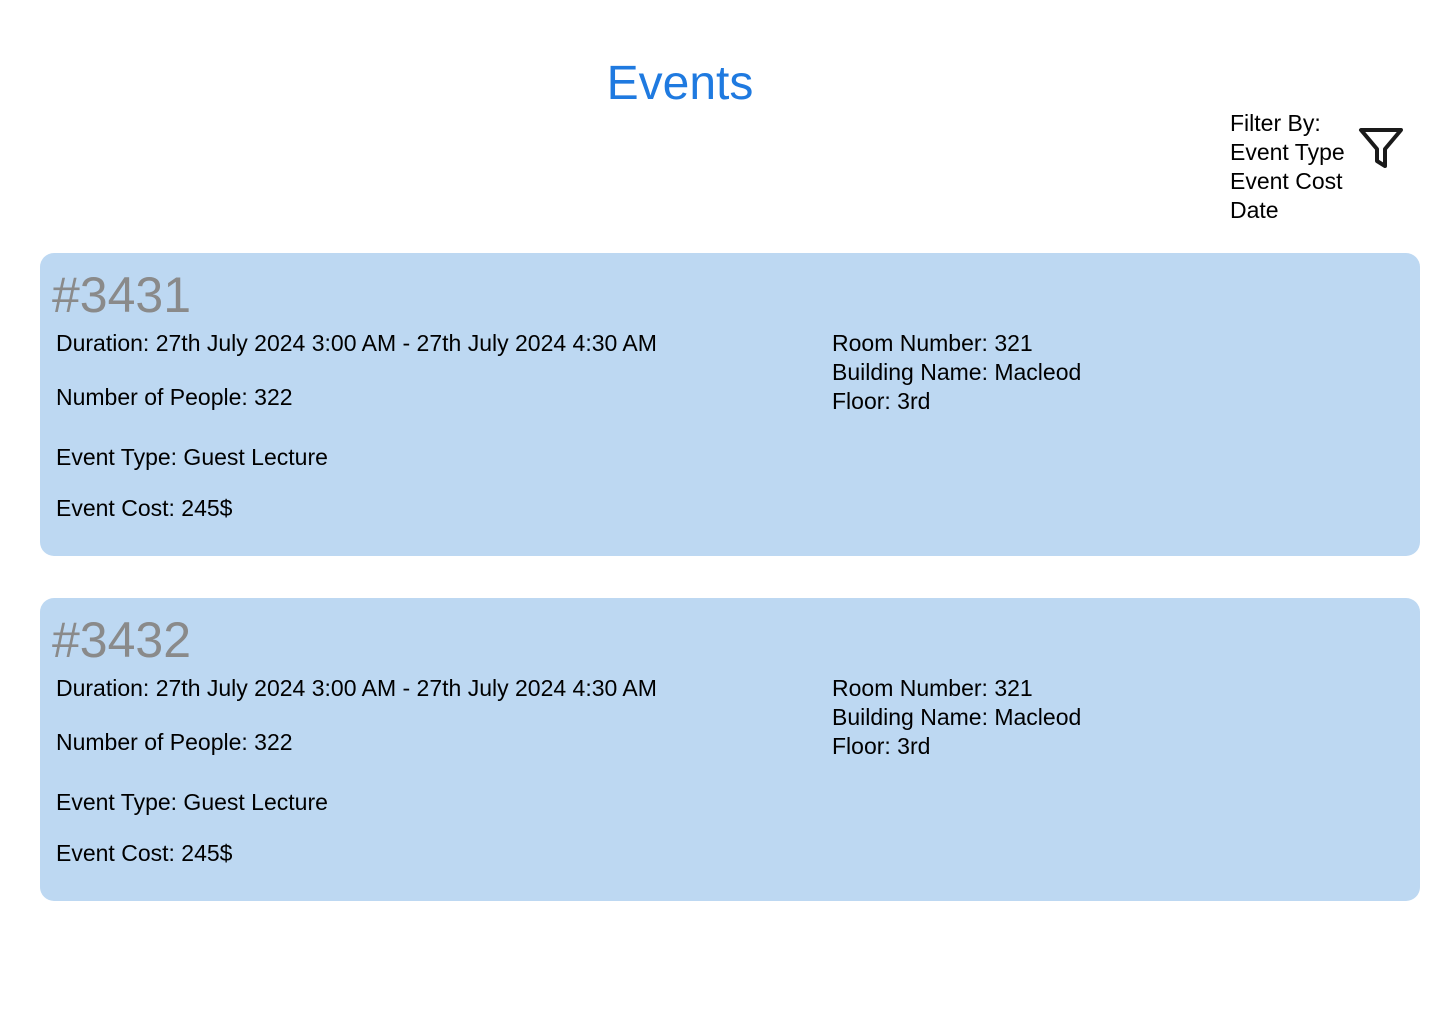 This screenshot has height=1024, width=1440. Describe the element at coordinates (122, 640) in the screenshot. I see `event-id: #3432` at that location.